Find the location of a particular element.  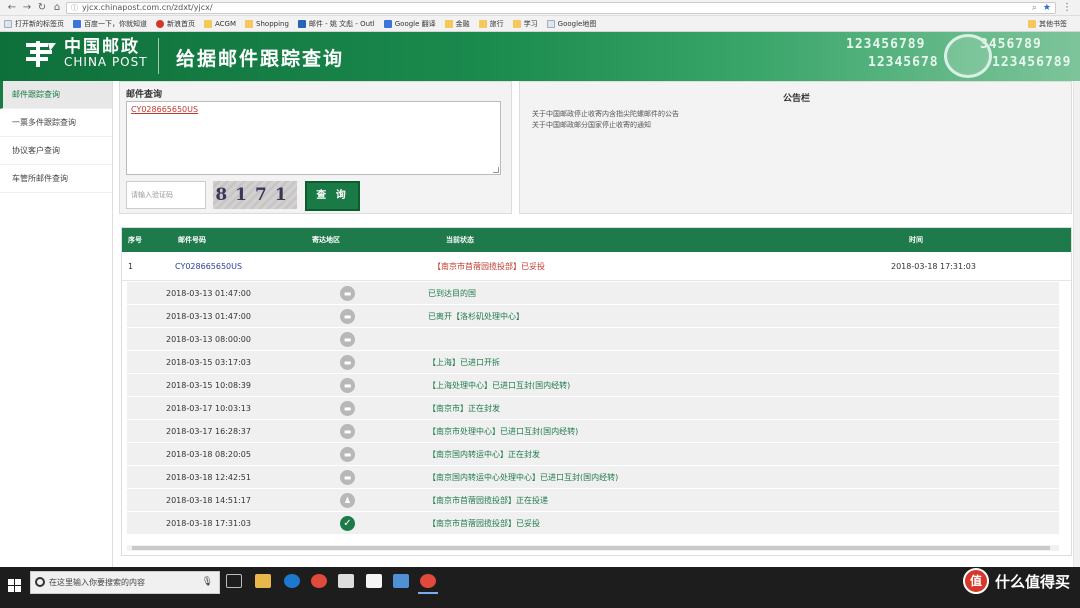

china-post-logo: 中国邮政 CHINA POST is located at coordinates (86, 53).